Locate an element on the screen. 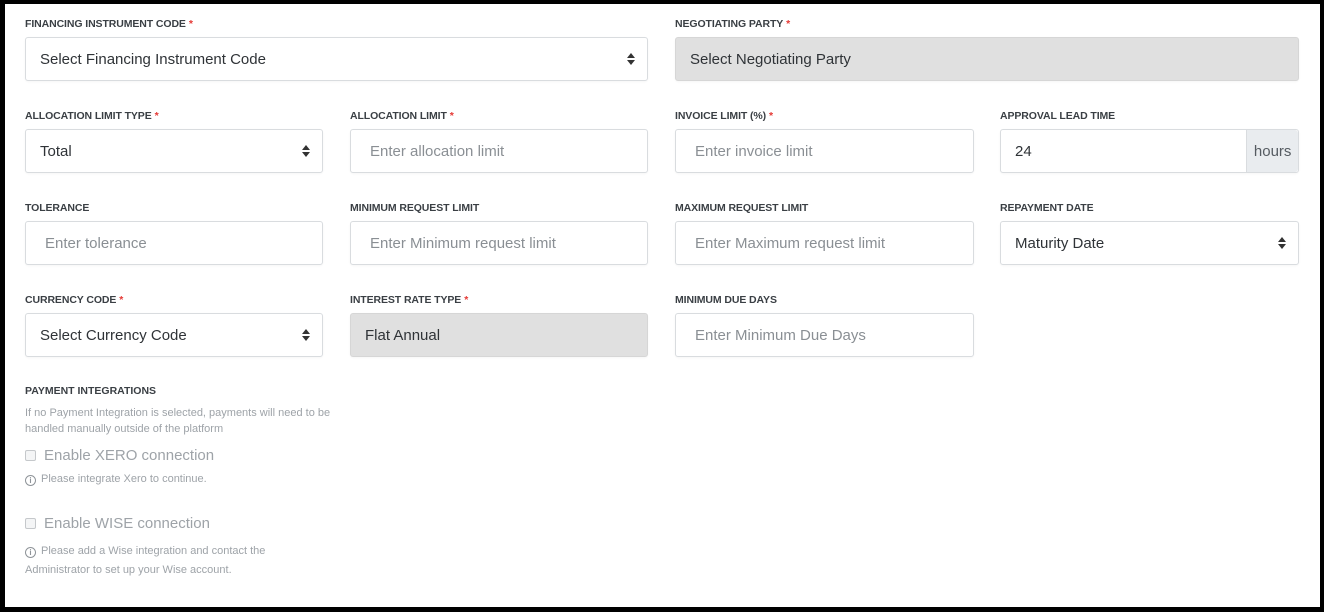  payment-integrations-title: PAYMENT INTEGRATIONS is located at coordinates (91, 391).